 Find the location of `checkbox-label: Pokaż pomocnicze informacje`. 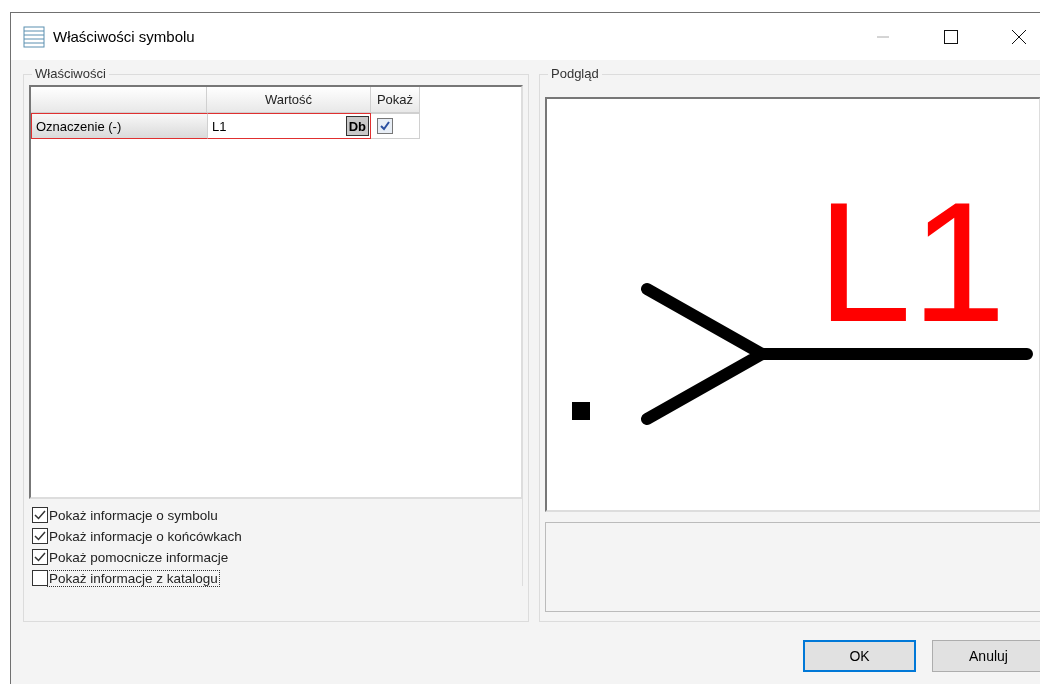

checkbox-label: Pokaż pomocnicze informacje is located at coordinates (139, 557).